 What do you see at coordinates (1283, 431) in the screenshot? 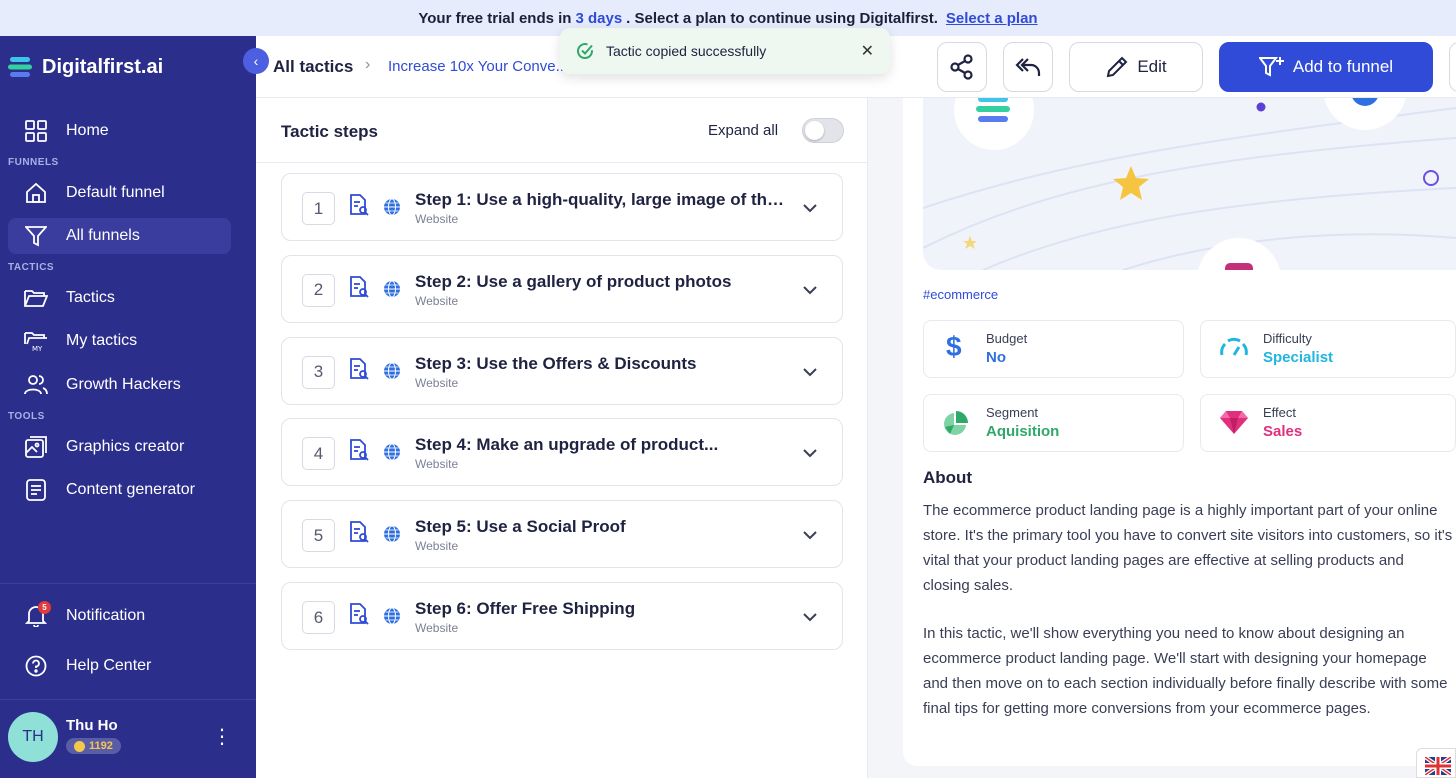
I see `effect-value: Sales` at bounding box center [1283, 431].